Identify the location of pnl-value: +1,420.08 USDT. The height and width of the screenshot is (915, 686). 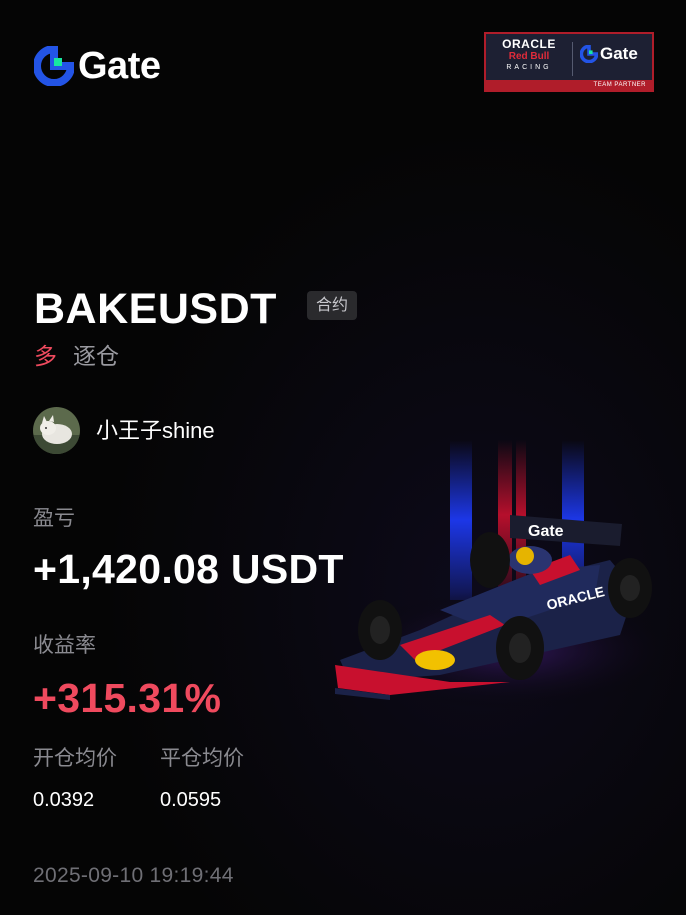
(188, 569).